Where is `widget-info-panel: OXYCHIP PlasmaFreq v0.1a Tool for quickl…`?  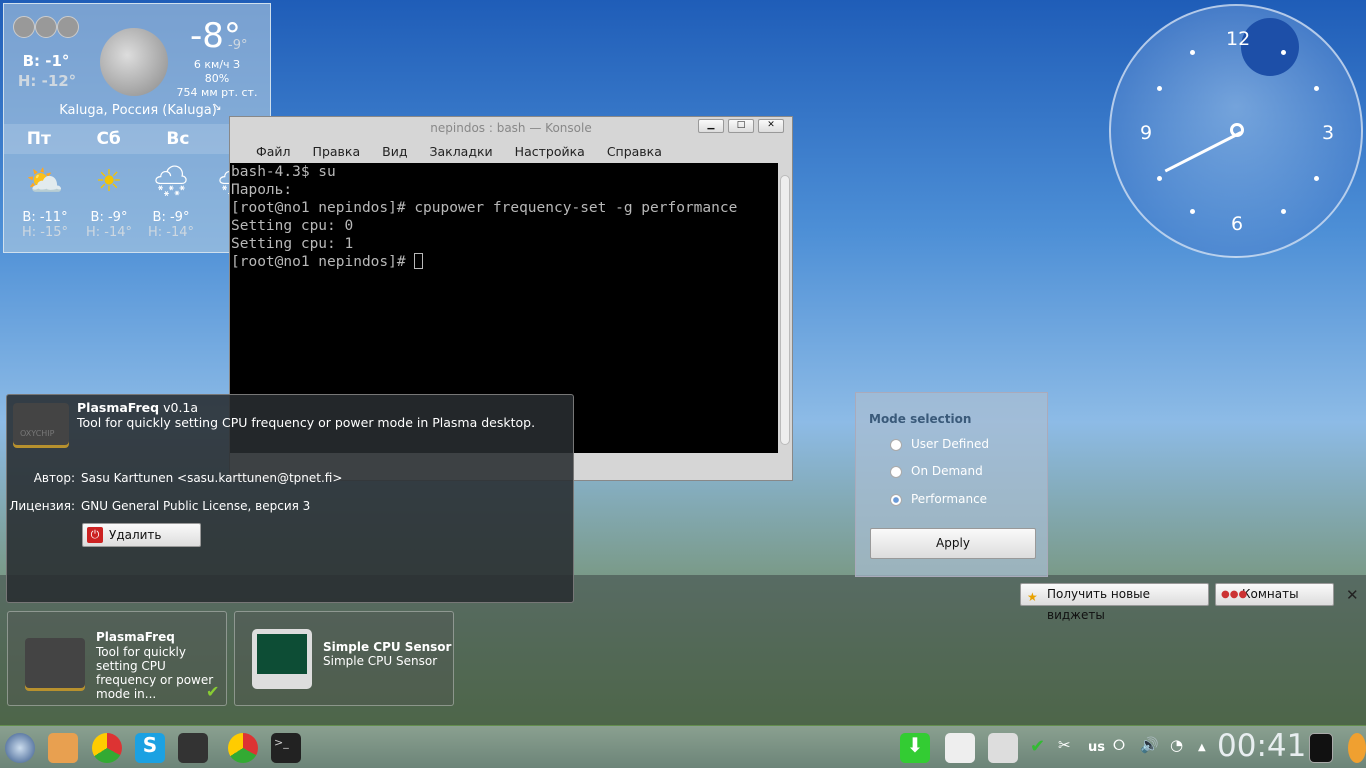
widget-info-panel: OXYCHIP PlasmaFreq v0.1a Tool for quickl… is located at coordinates (290, 498).